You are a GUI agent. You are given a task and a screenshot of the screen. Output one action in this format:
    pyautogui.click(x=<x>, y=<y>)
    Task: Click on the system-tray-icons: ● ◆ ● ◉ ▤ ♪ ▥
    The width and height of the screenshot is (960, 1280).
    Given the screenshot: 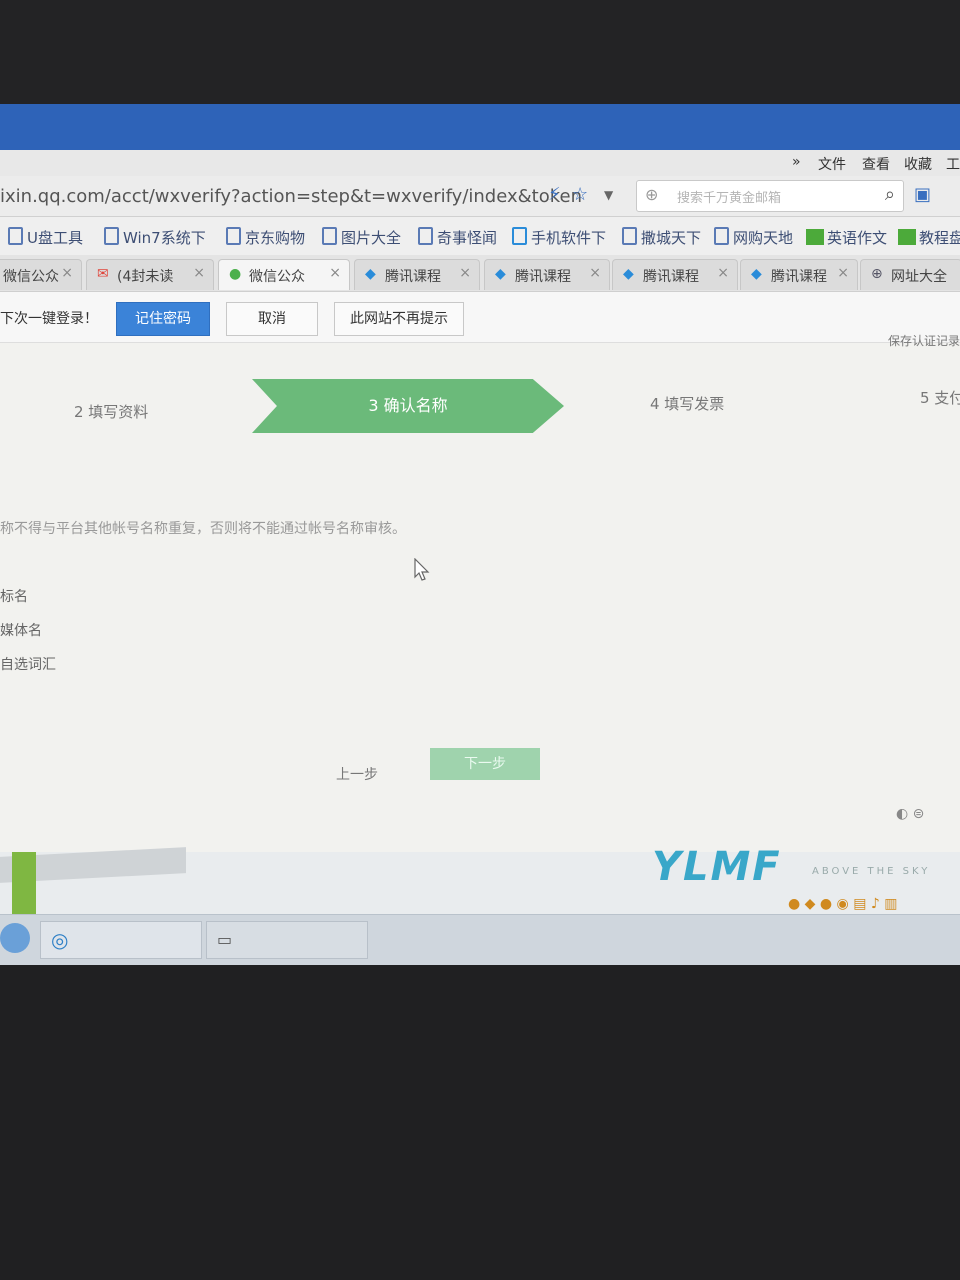 What is the action you would take?
    pyautogui.click(x=843, y=904)
    